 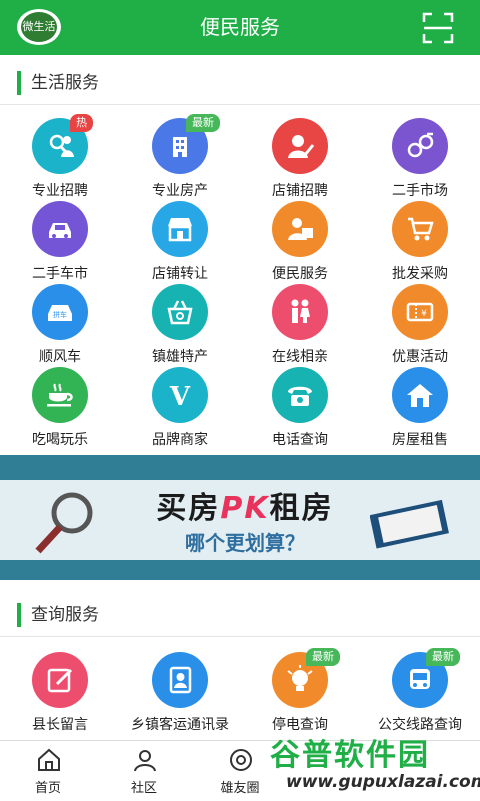 I want to click on service-item: 最新专业房产, so click(x=180, y=157).